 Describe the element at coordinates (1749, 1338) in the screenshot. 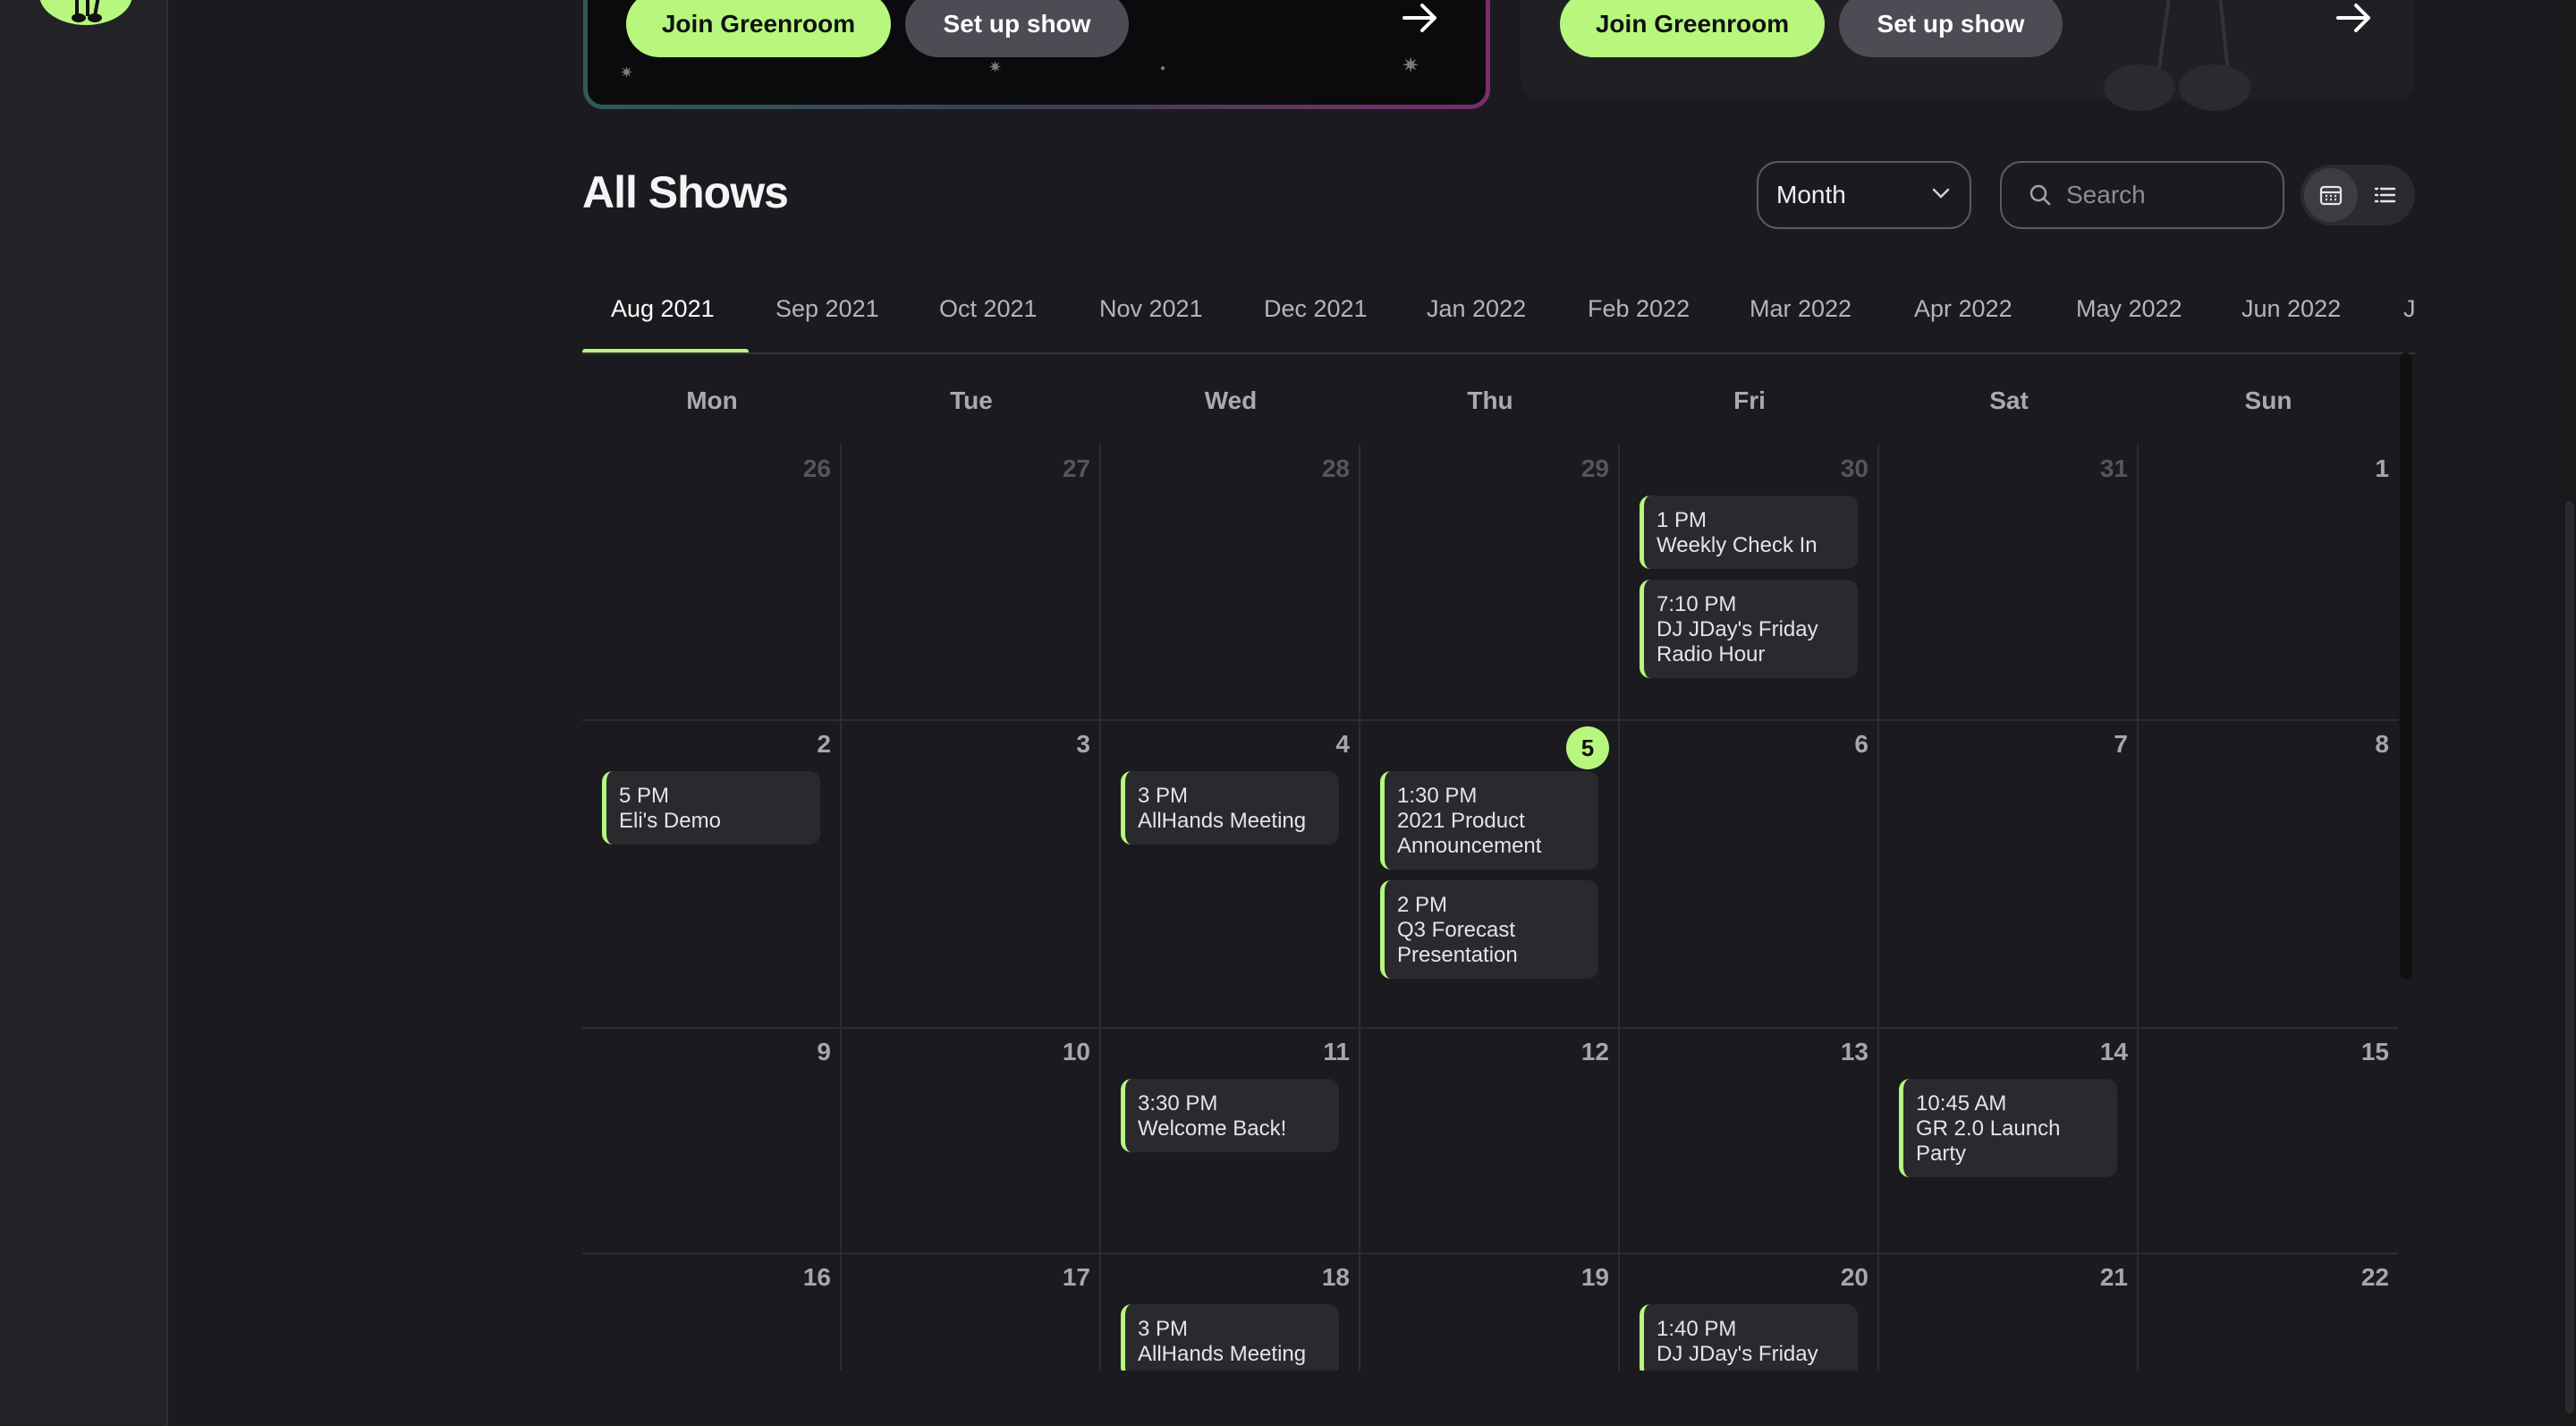

I see `event-card: 1:40 PM DJ JDay's Friday` at that location.